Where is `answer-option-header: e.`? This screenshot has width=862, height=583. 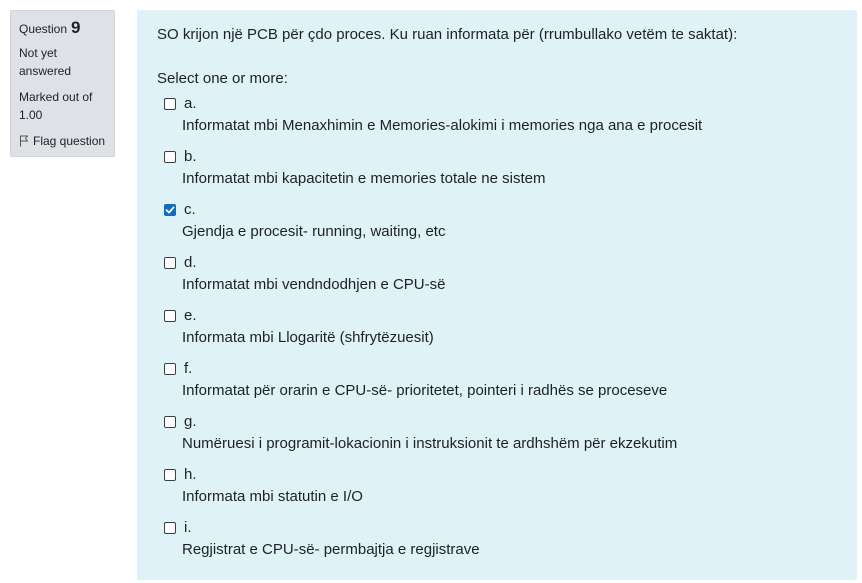
answer-option-header: e. is located at coordinates (499, 316).